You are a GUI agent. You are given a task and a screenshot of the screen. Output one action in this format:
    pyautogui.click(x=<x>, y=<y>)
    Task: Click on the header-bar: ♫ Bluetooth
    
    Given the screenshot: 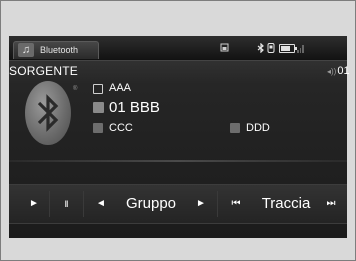 What is the action you would take?
    pyautogui.click(x=178, y=48)
    